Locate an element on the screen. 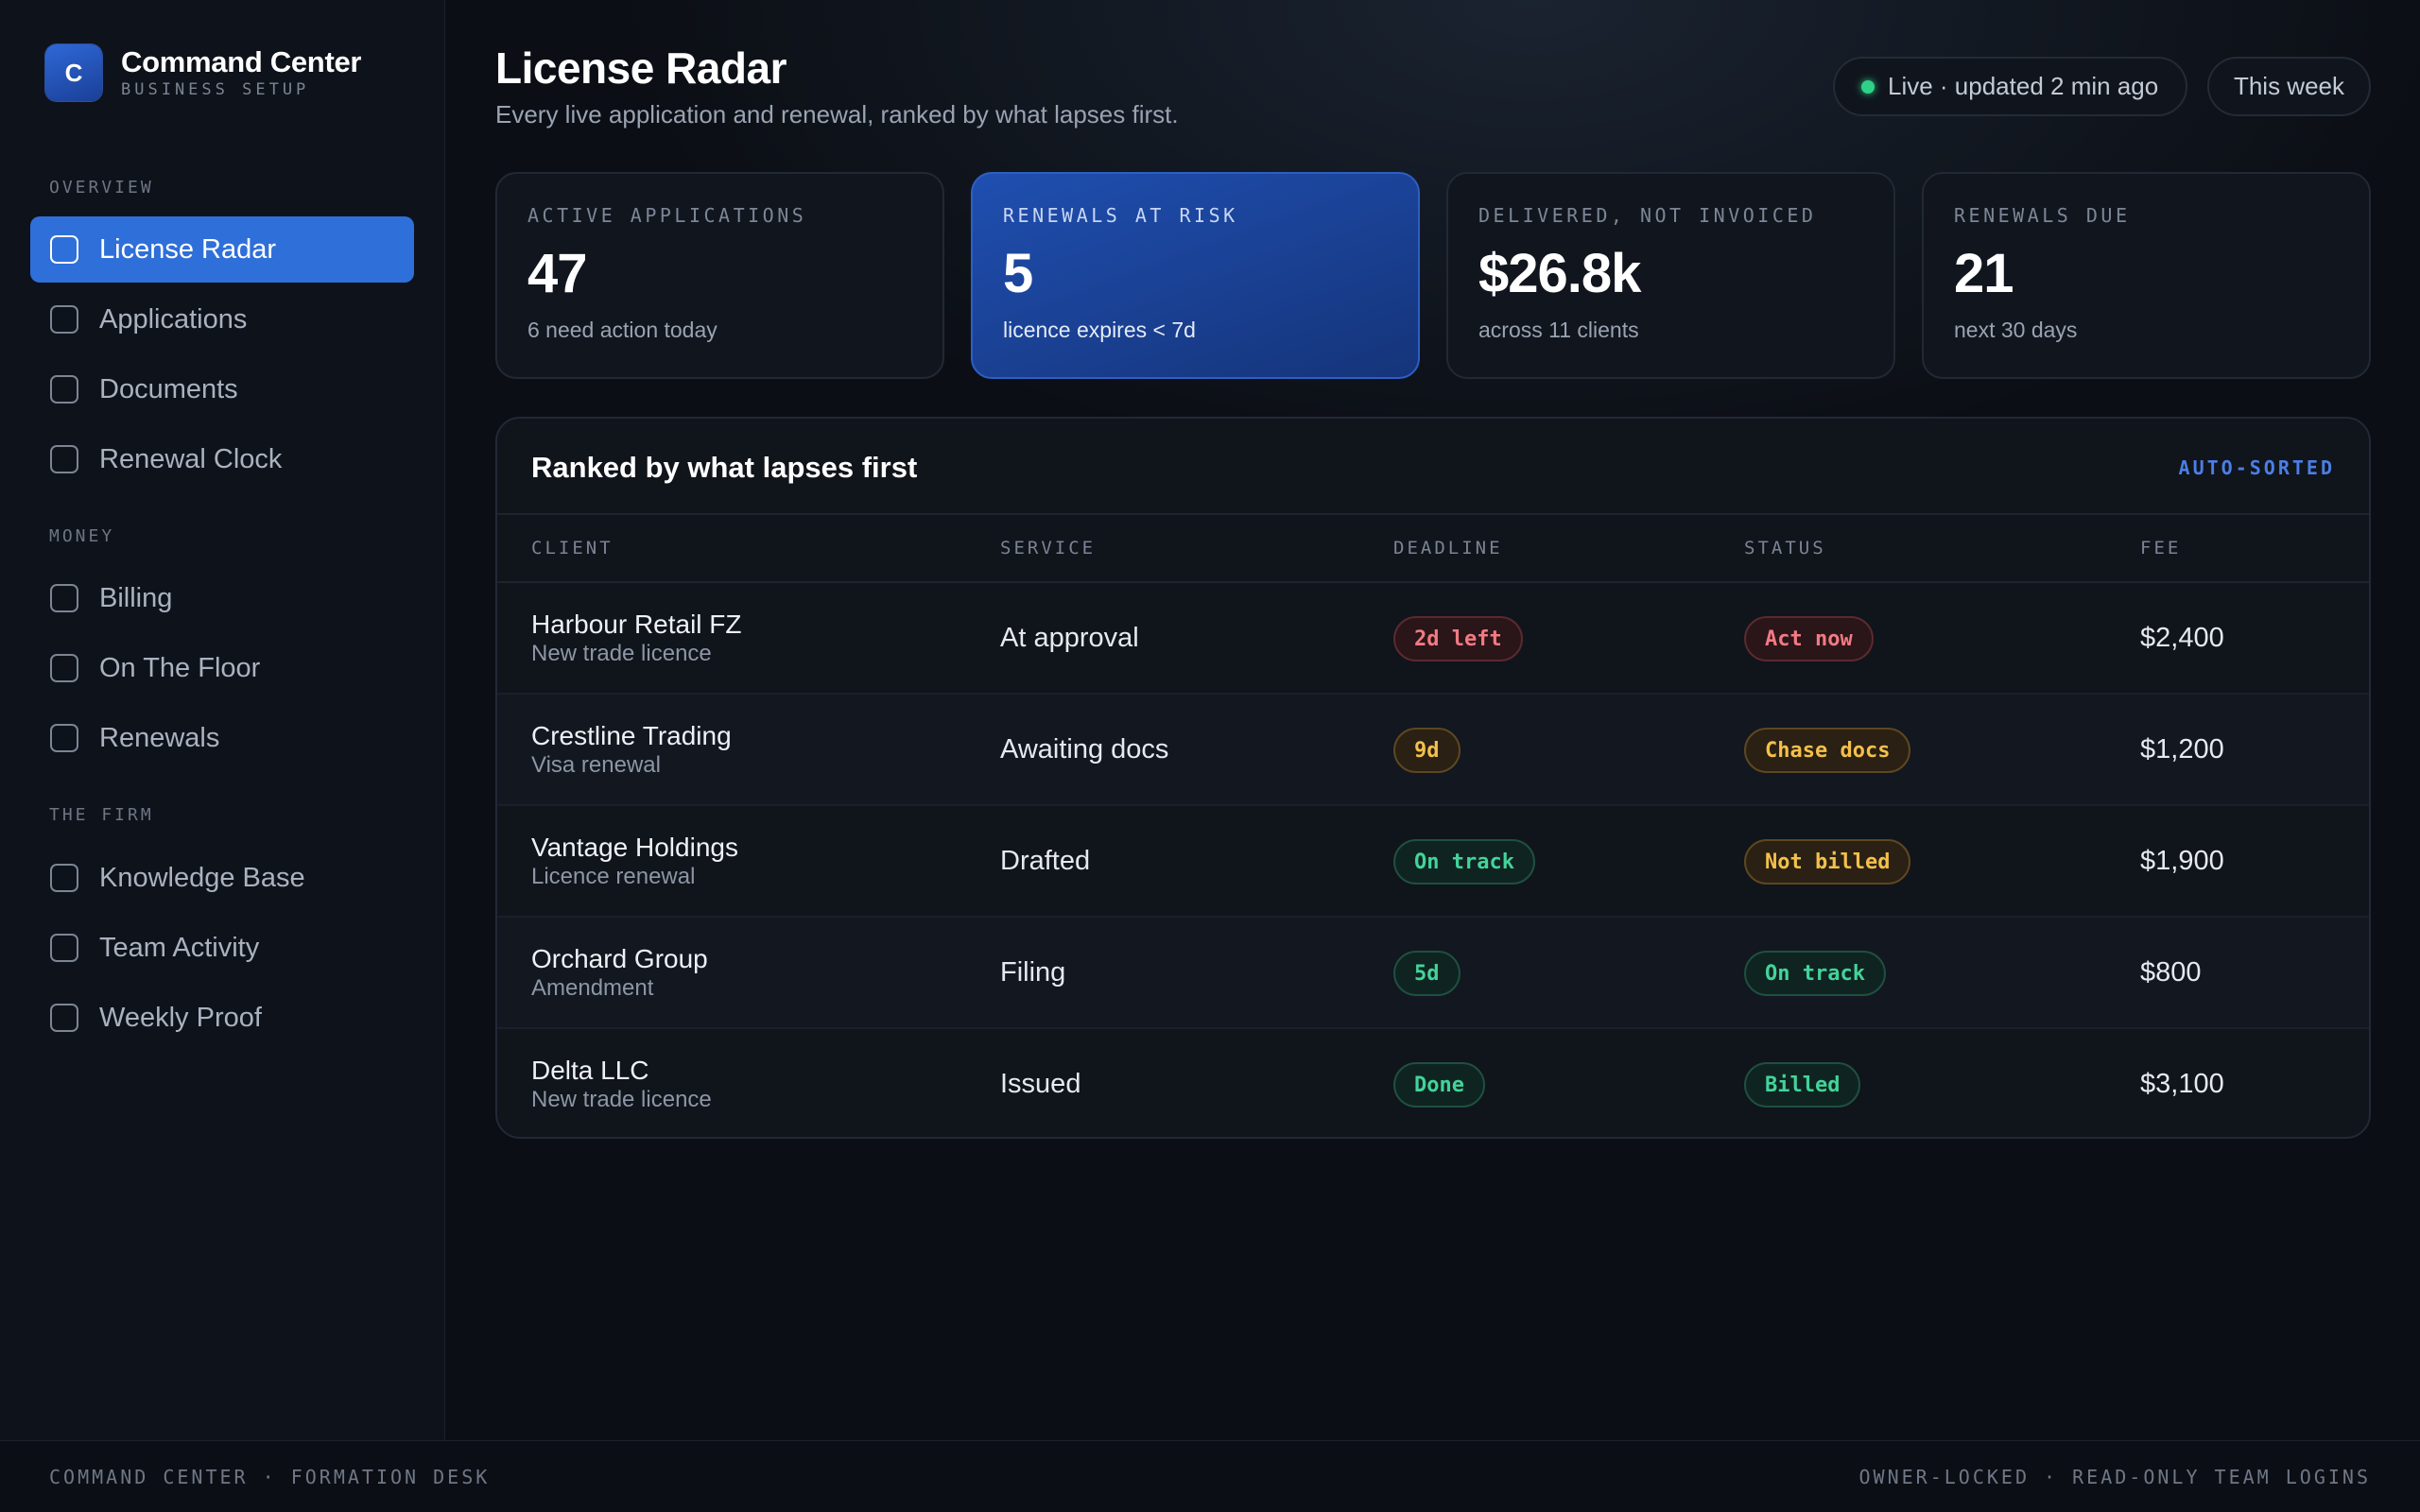  table-title: Ranked by what lapses first is located at coordinates (724, 467).